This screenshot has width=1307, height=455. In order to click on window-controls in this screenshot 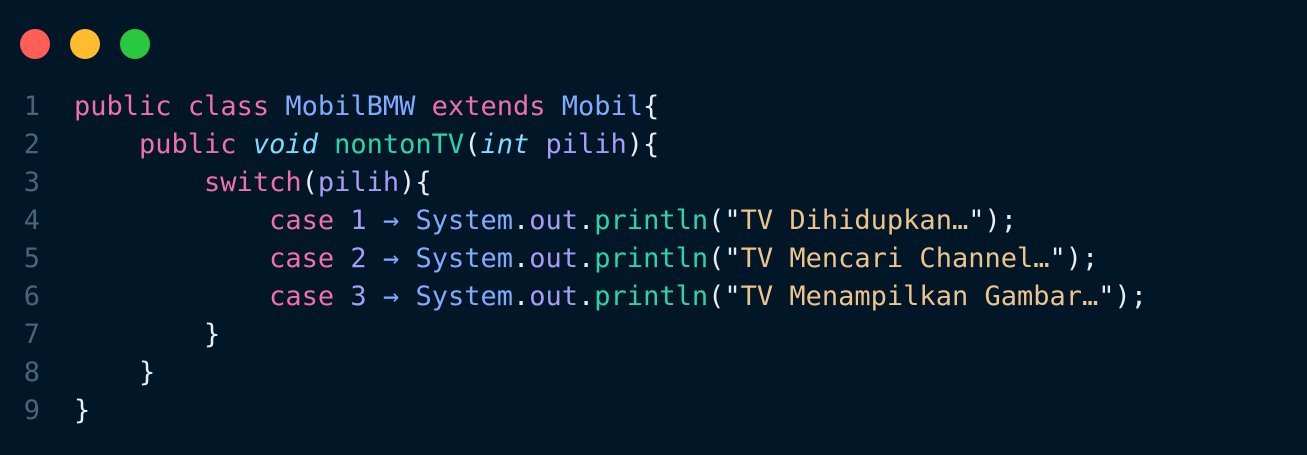, I will do `click(85, 44)`.